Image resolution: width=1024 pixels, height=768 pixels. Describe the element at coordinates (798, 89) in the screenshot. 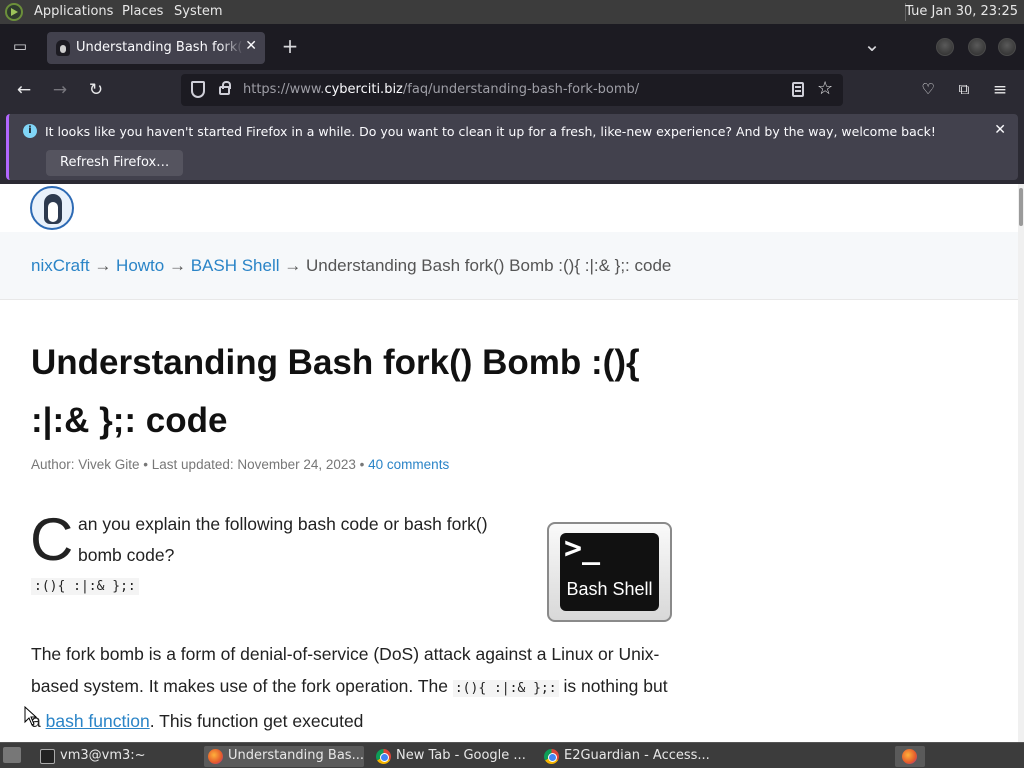

I see `reader-view-icon` at that location.